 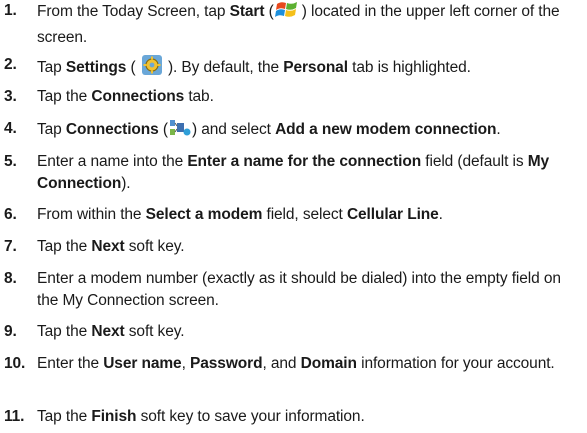 What do you see at coordinates (133, 11) in the screenshot?
I see `step-text-segment: From the Today Screen, tap` at bounding box center [133, 11].